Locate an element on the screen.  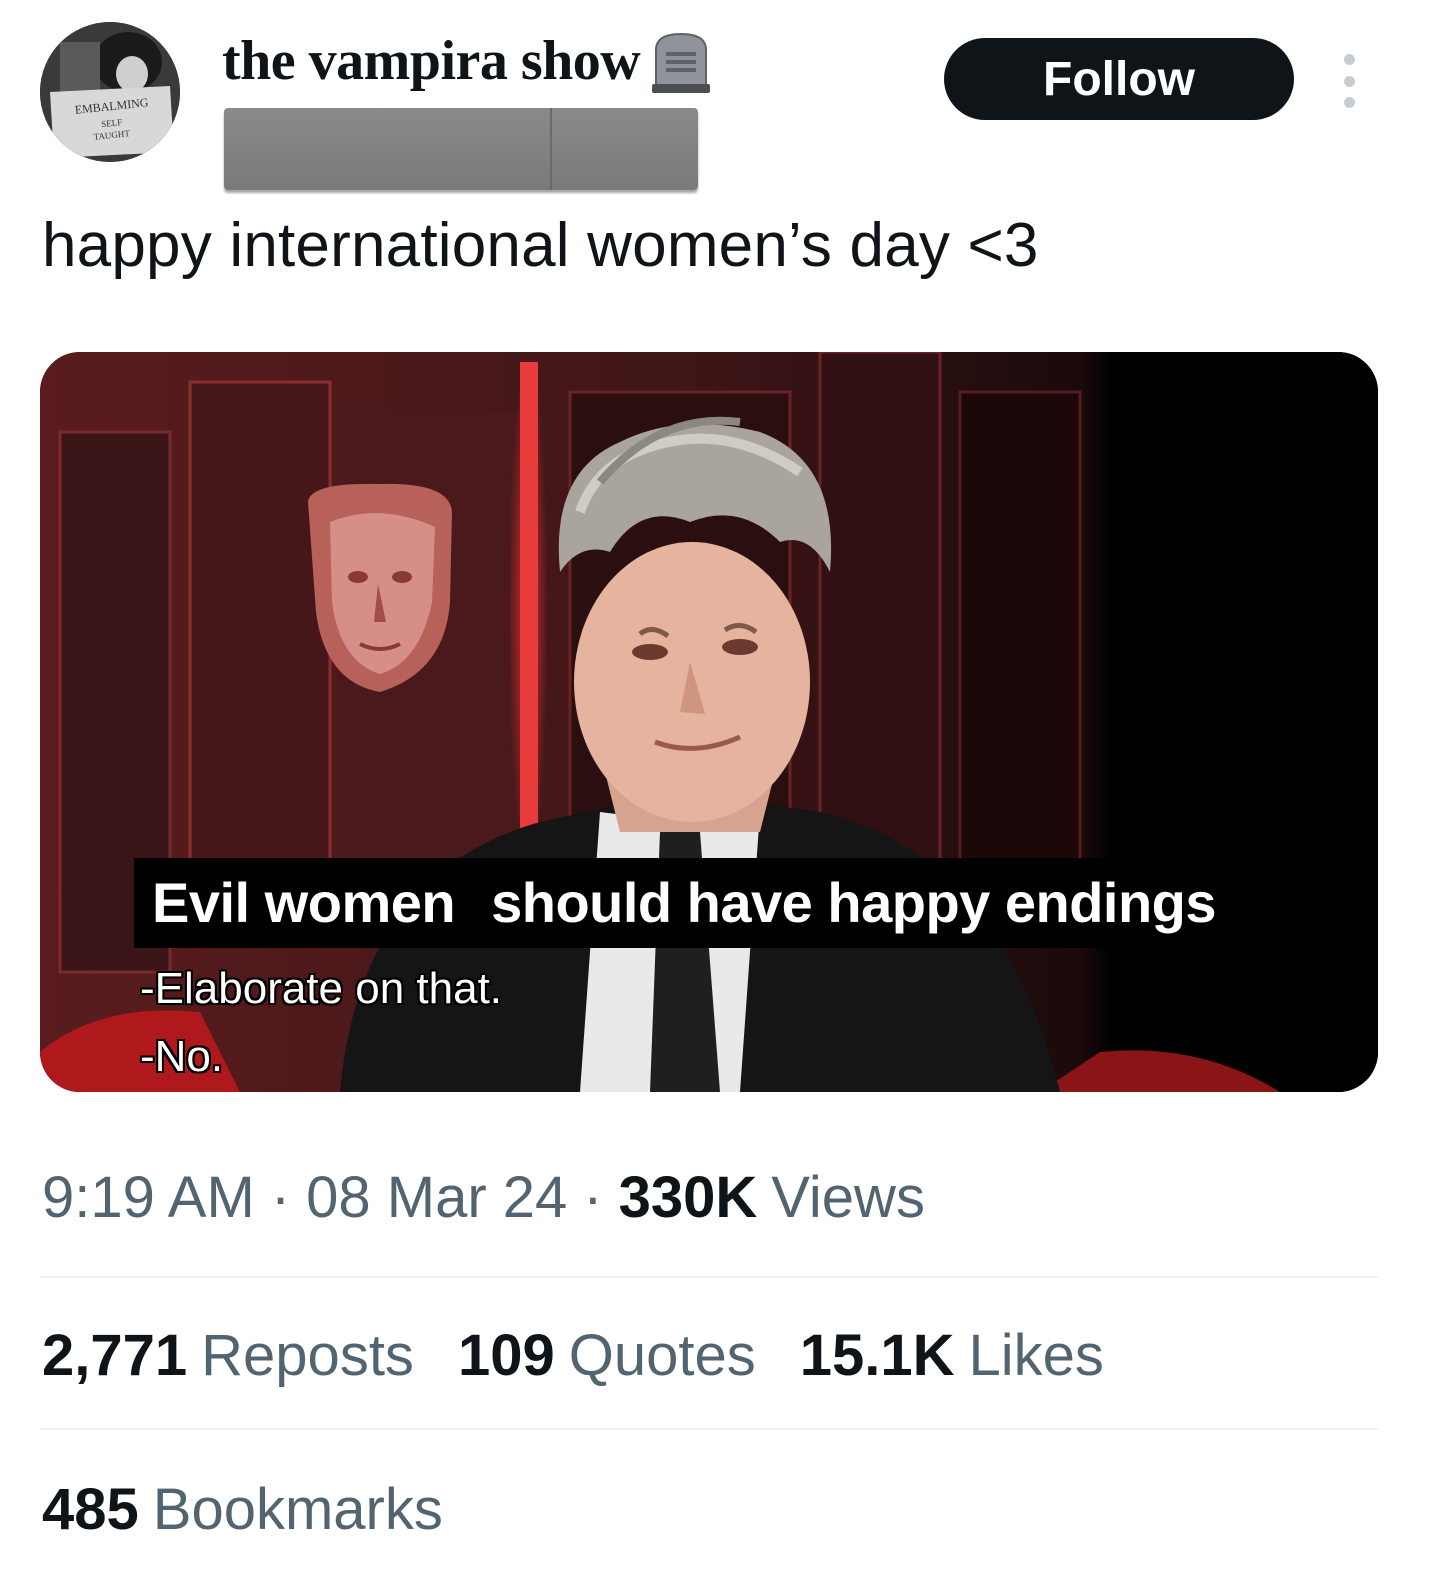
tweet-meta: 9:19 AM · 08 Mar 24 · 330K Views is located at coordinates (483, 1197).